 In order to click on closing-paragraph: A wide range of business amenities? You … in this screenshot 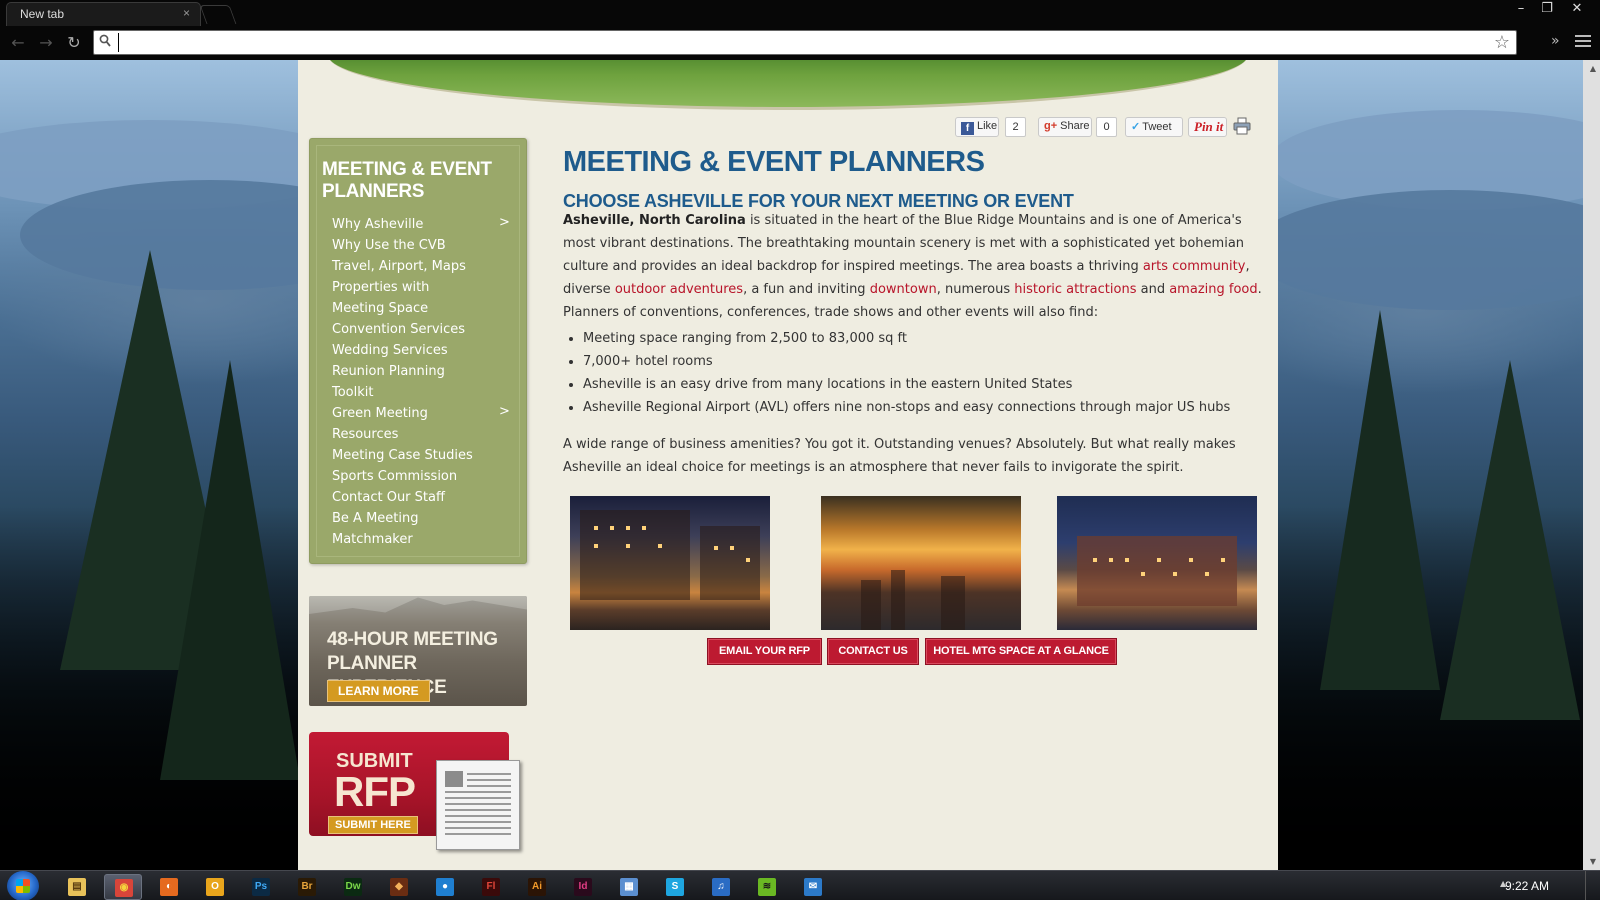, I will do `click(899, 456)`.